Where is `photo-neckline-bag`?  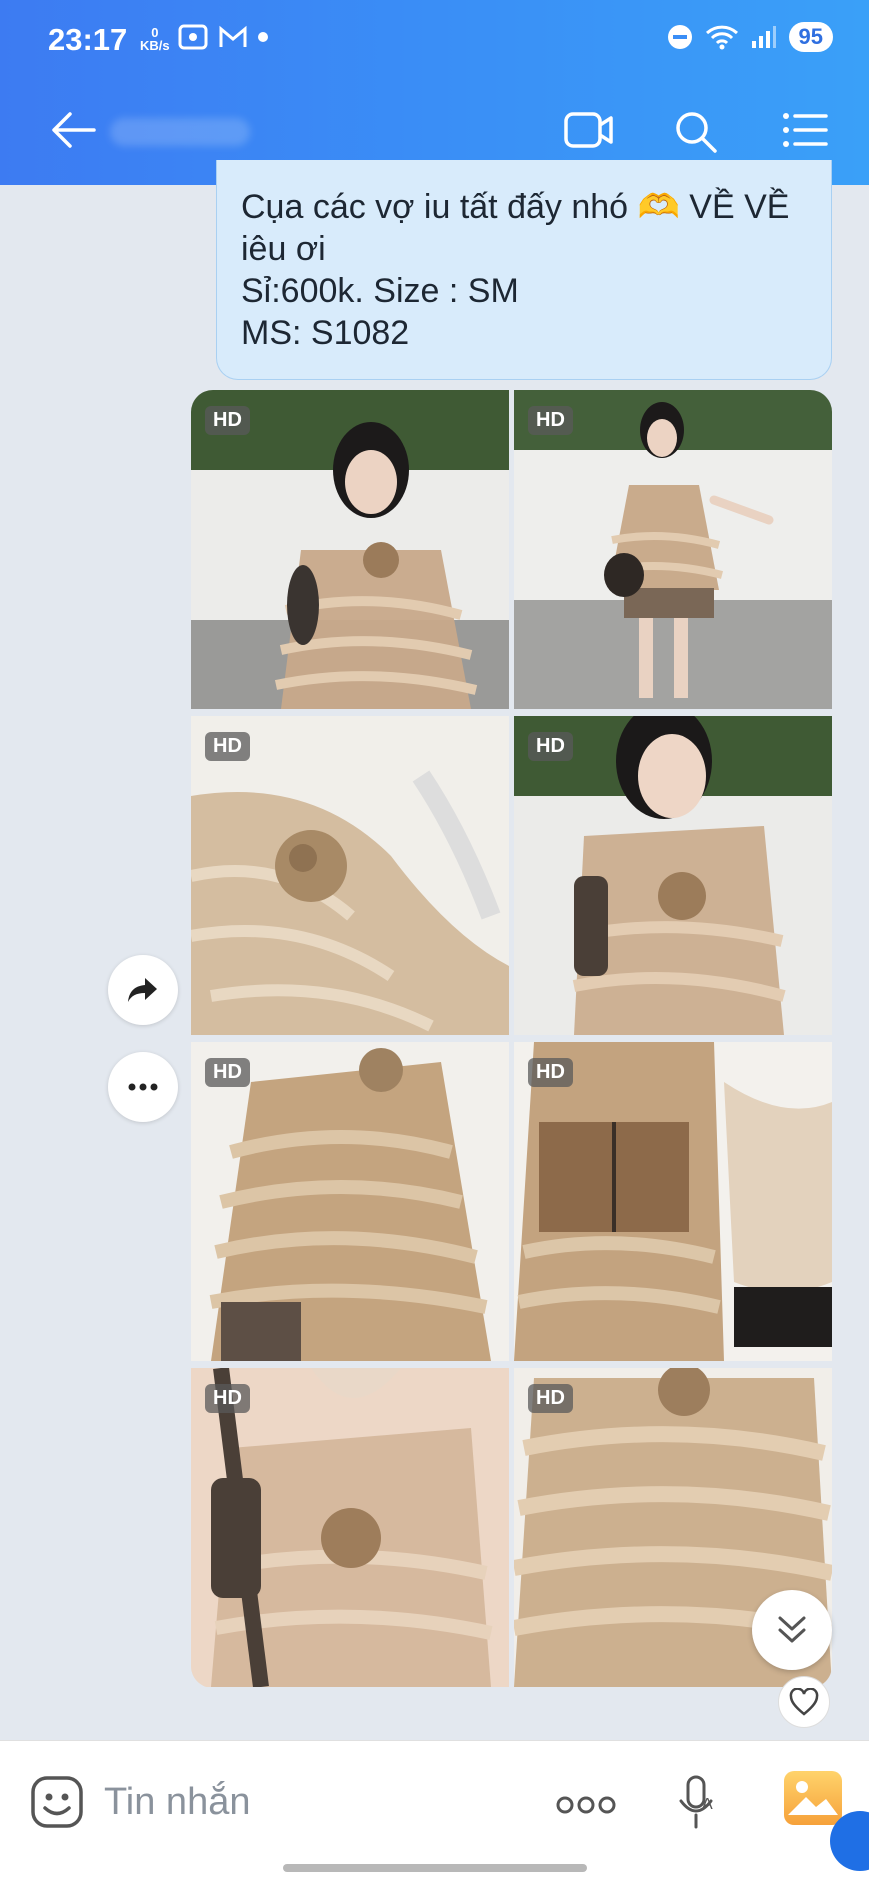 photo-neckline-bag is located at coordinates (350, 1527).